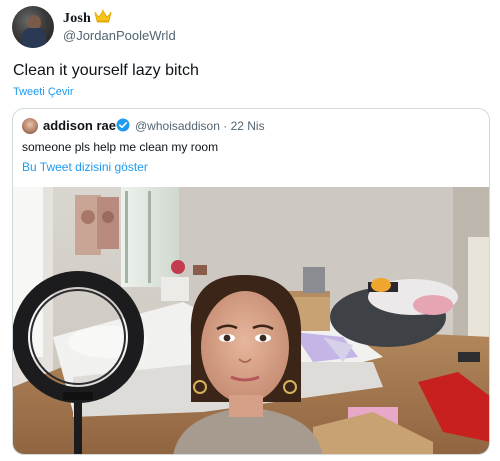 This screenshot has height=461, width=500. Describe the element at coordinates (177, 126) in the screenshot. I see `quoted-author-handle: @whoisaddison` at that location.